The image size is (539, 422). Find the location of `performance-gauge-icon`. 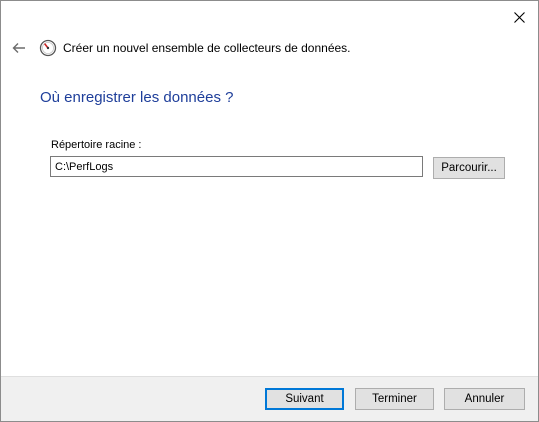

performance-gauge-icon is located at coordinates (48, 48).